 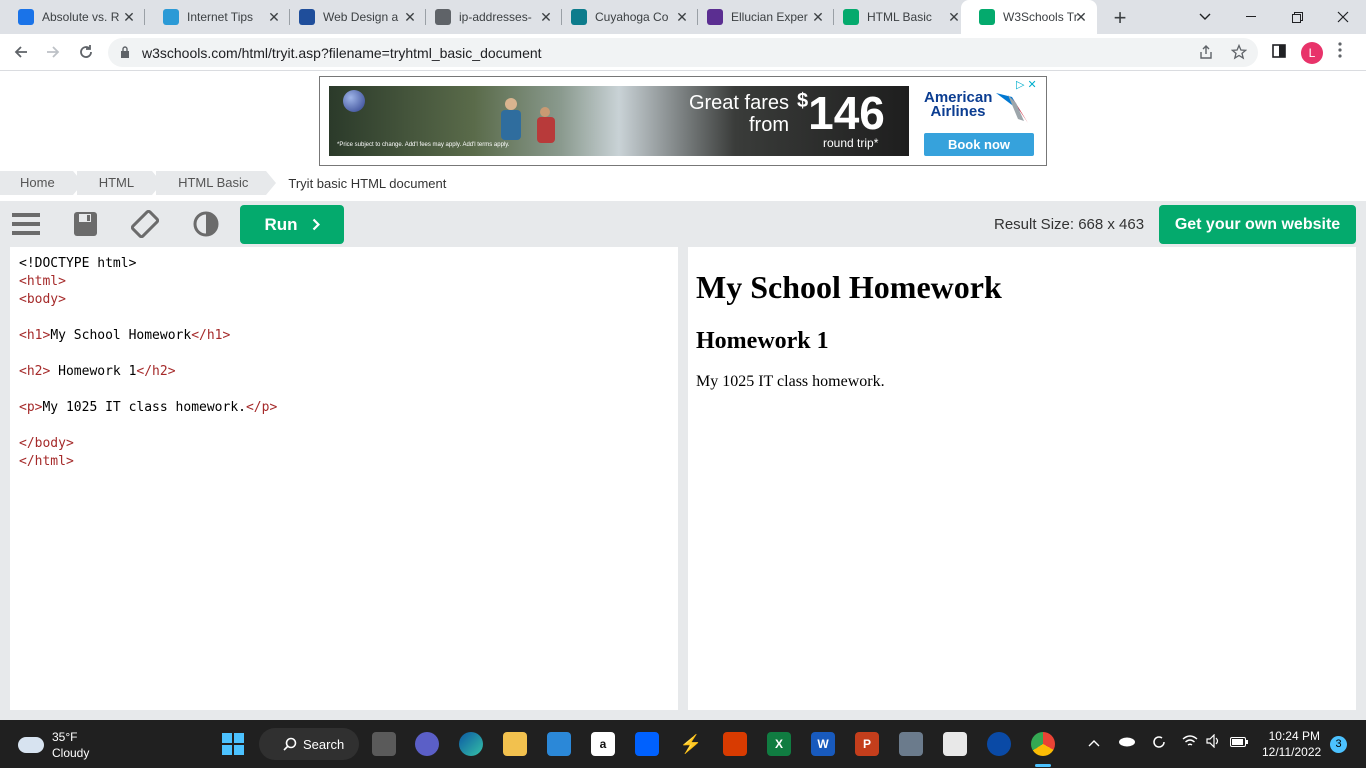 I want to click on browser-tab: Cuyahoga Co ✕, so click(x=625, y=17).